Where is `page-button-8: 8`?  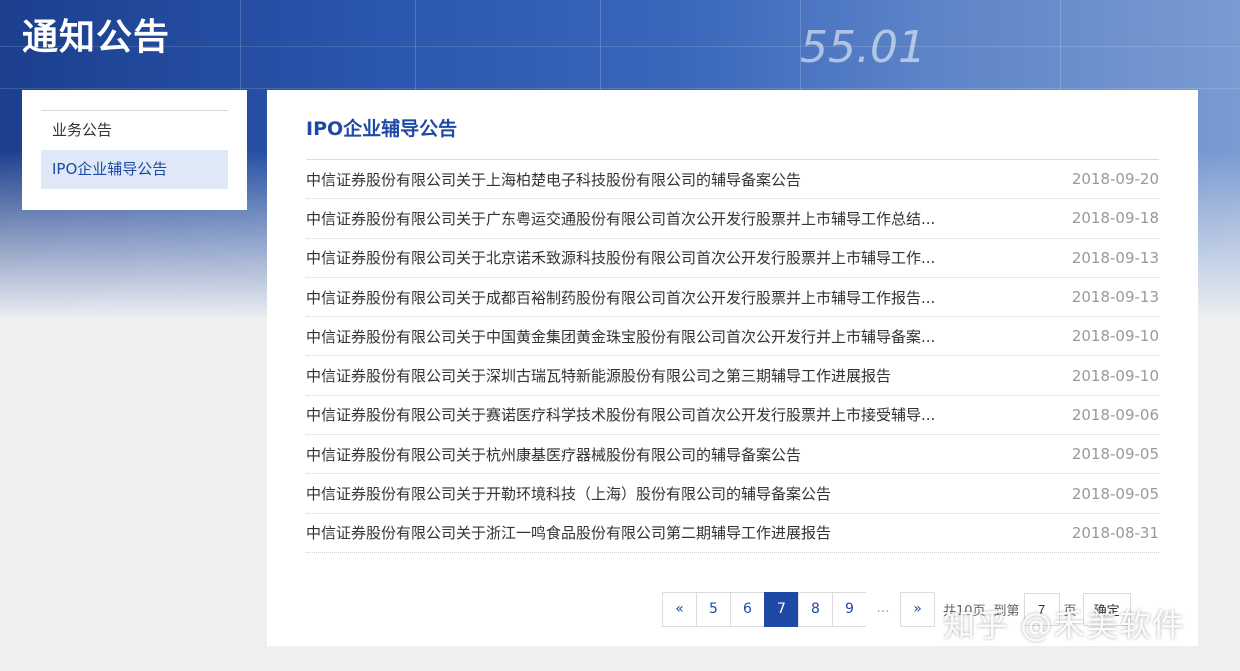 page-button-8: 8 is located at coordinates (815, 609).